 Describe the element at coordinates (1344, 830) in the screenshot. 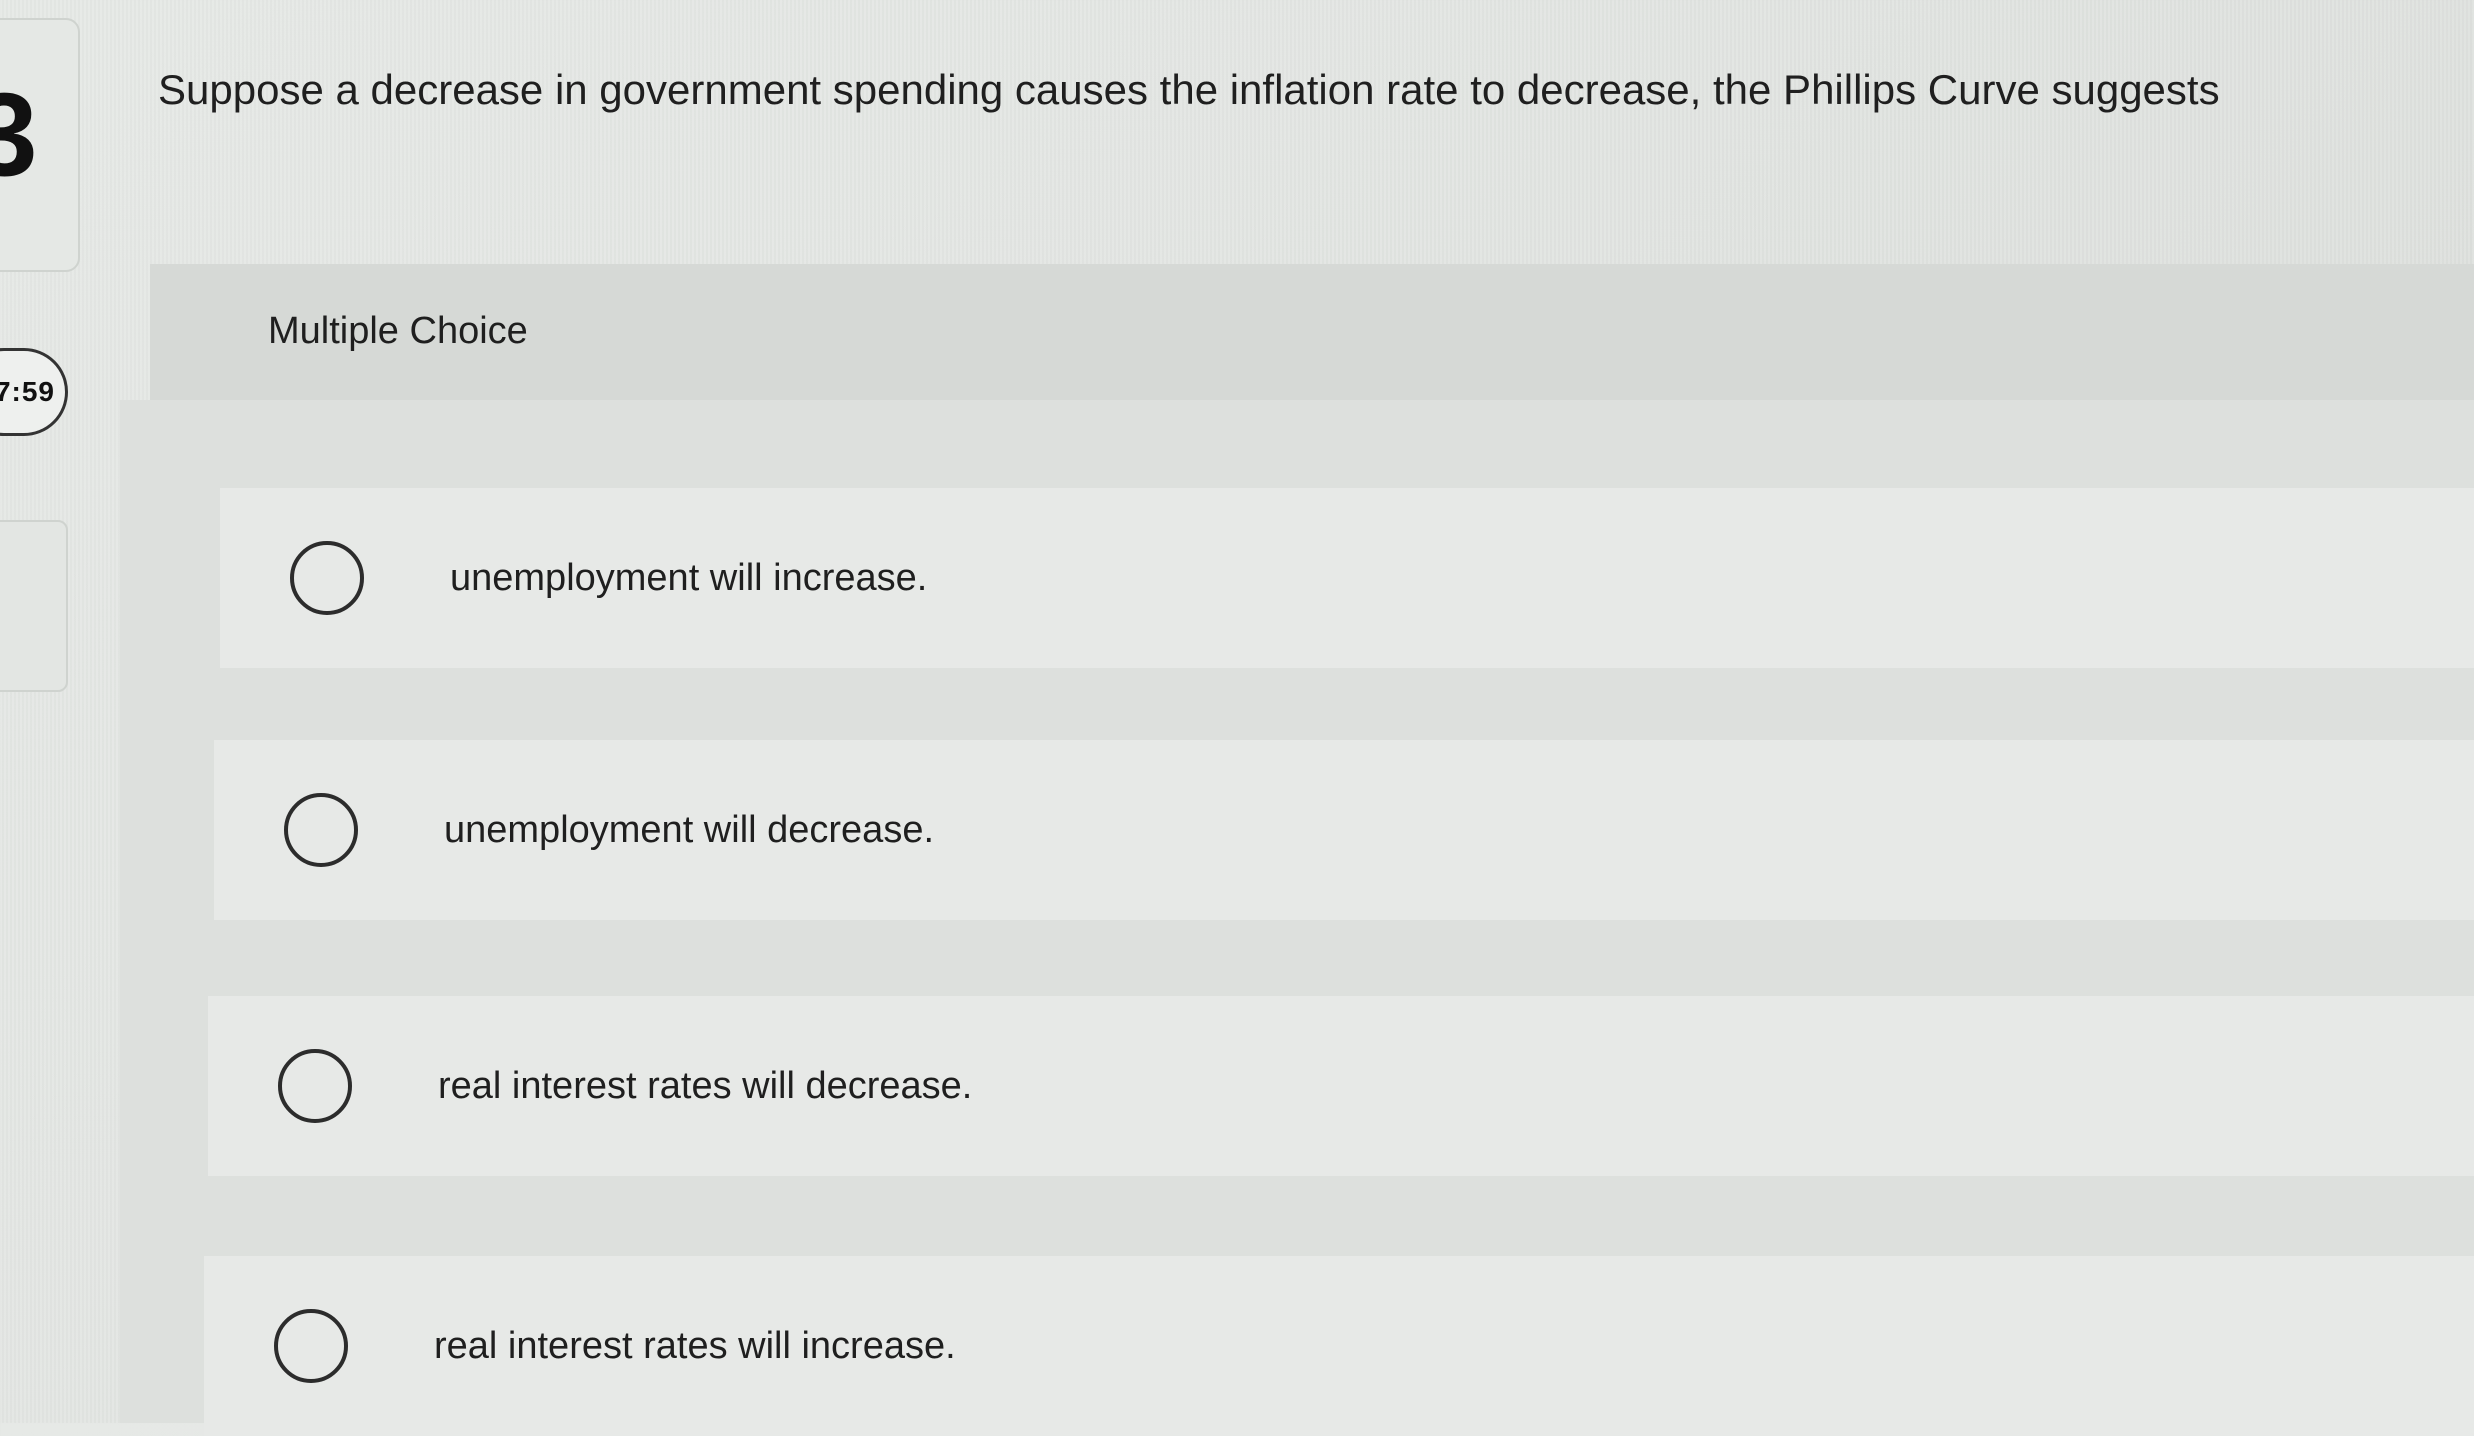

I see `answer-option: unemployment will decrease.` at that location.